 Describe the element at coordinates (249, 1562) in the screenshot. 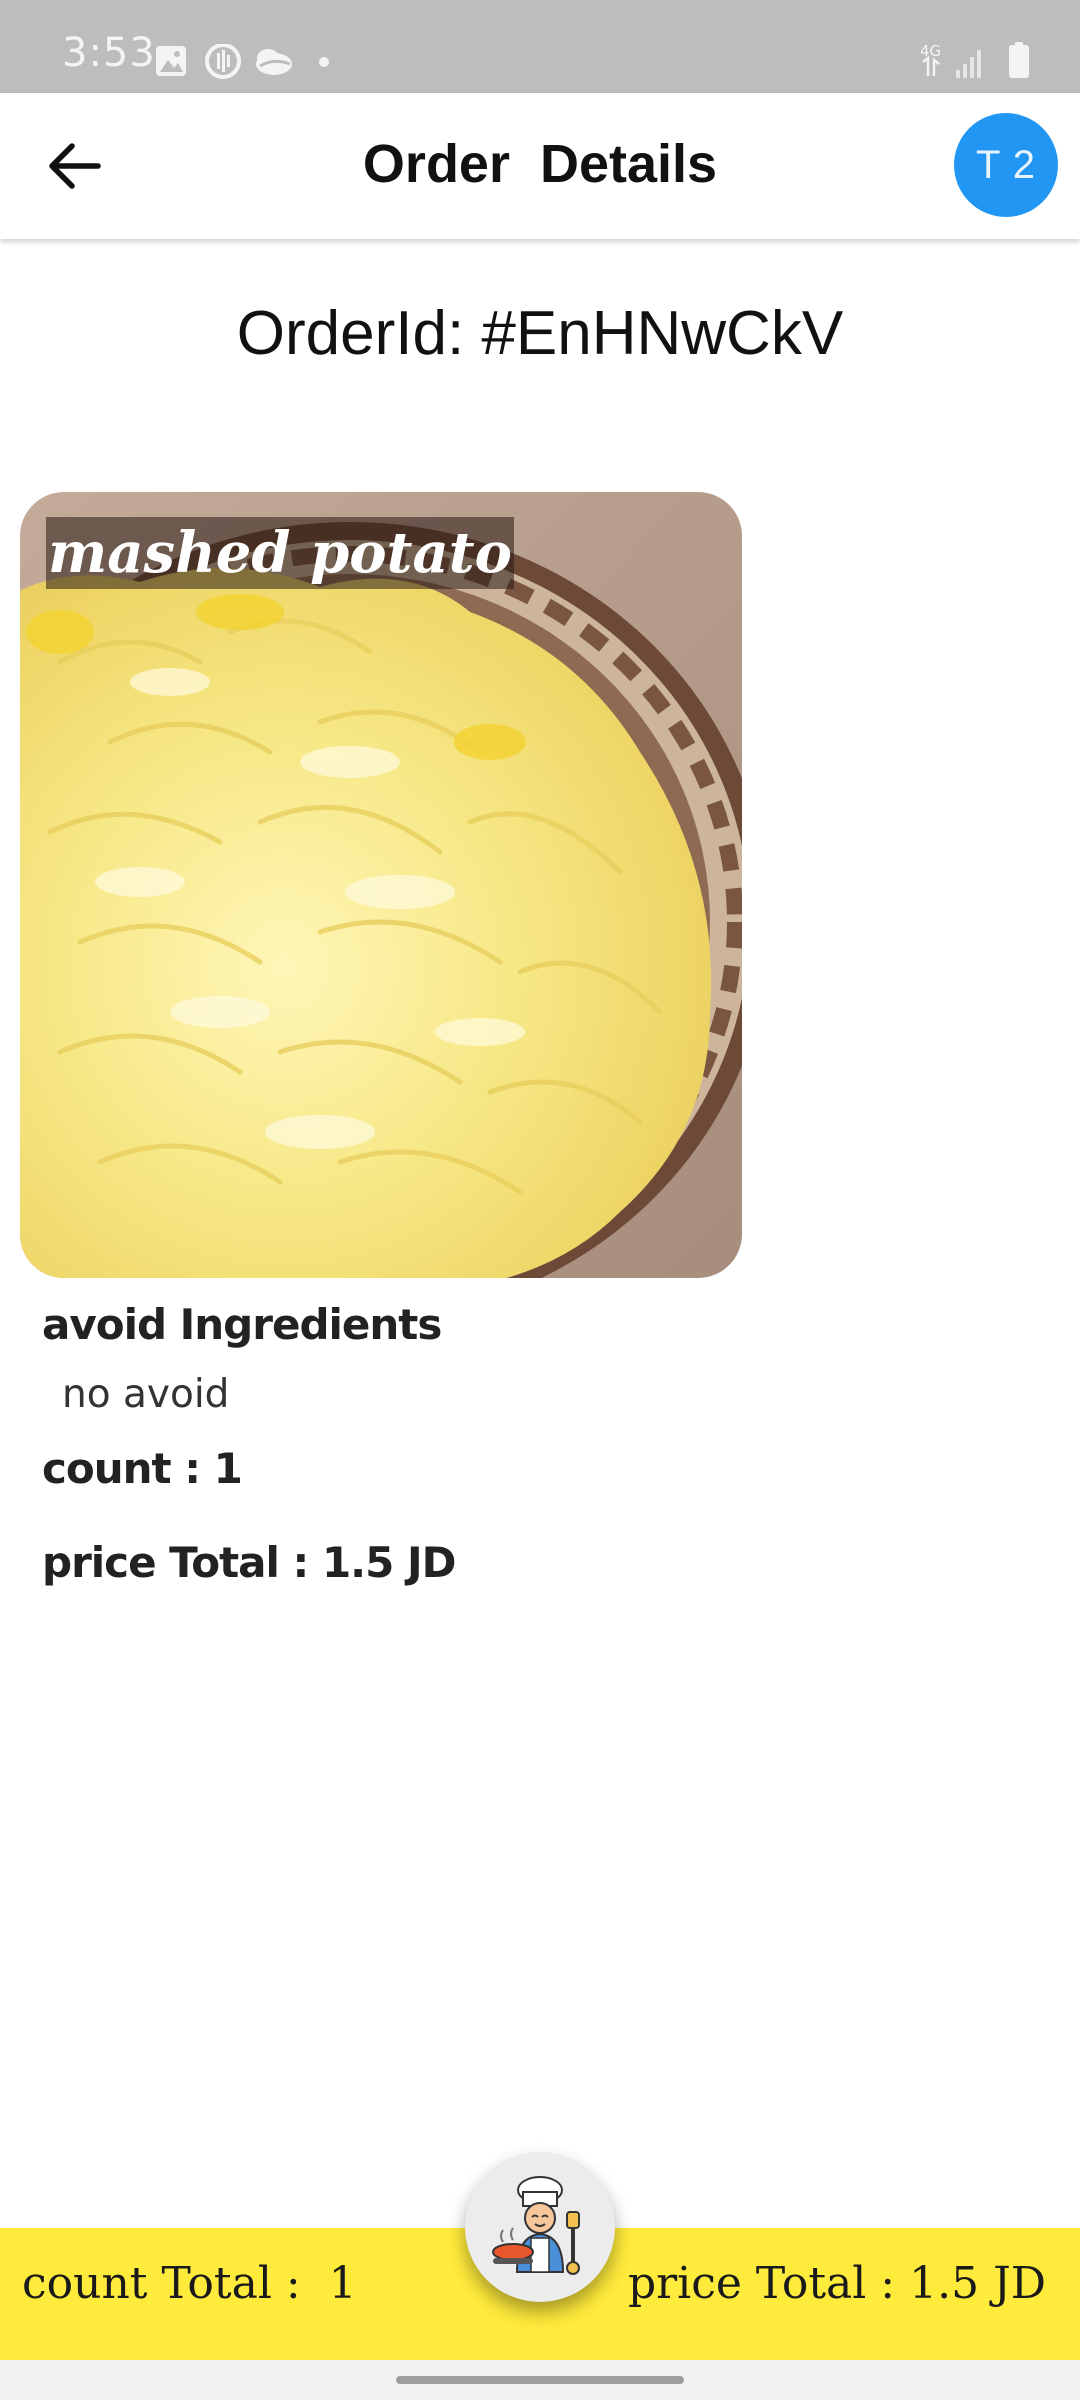

I see `item-price-total: price Total : 1.5 JD` at that location.